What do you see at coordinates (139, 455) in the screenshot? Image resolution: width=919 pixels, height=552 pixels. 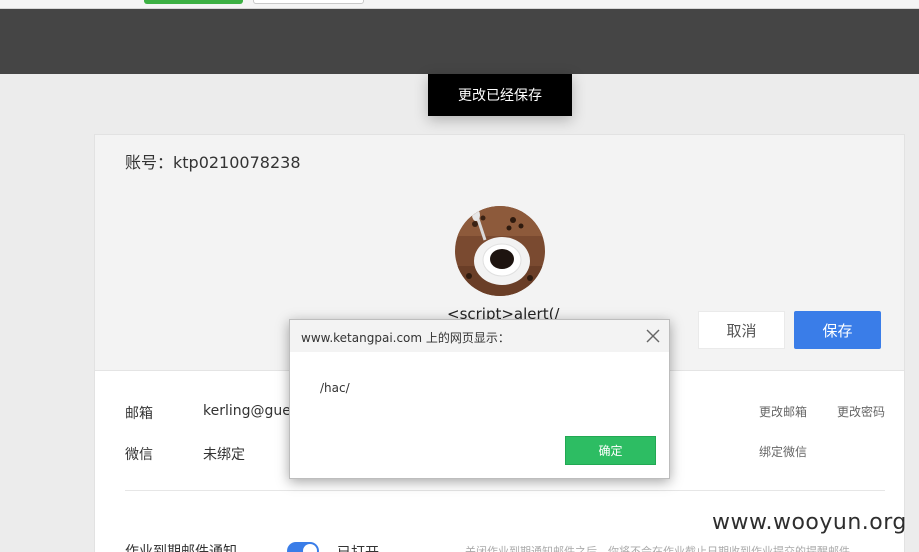 I see `wechat-label: 微信` at bounding box center [139, 455].